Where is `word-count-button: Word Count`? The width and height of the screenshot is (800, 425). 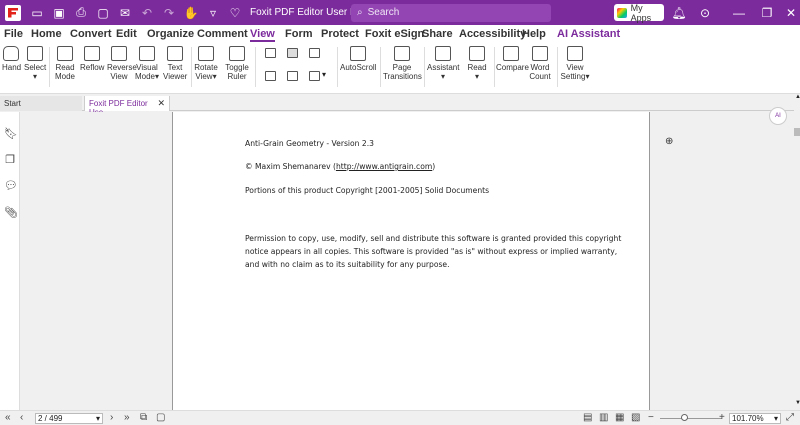 word-count-button: Word Count is located at coordinates (540, 63).